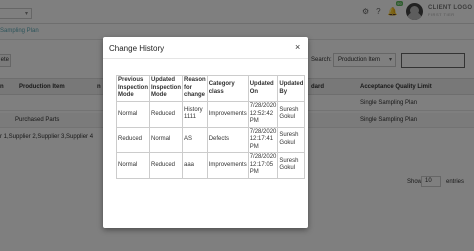 The height and width of the screenshot is (251, 474). What do you see at coordinates (137, 48) in the screenshot?
I see `modal-title: Change History` at bounding box center [137, 48].